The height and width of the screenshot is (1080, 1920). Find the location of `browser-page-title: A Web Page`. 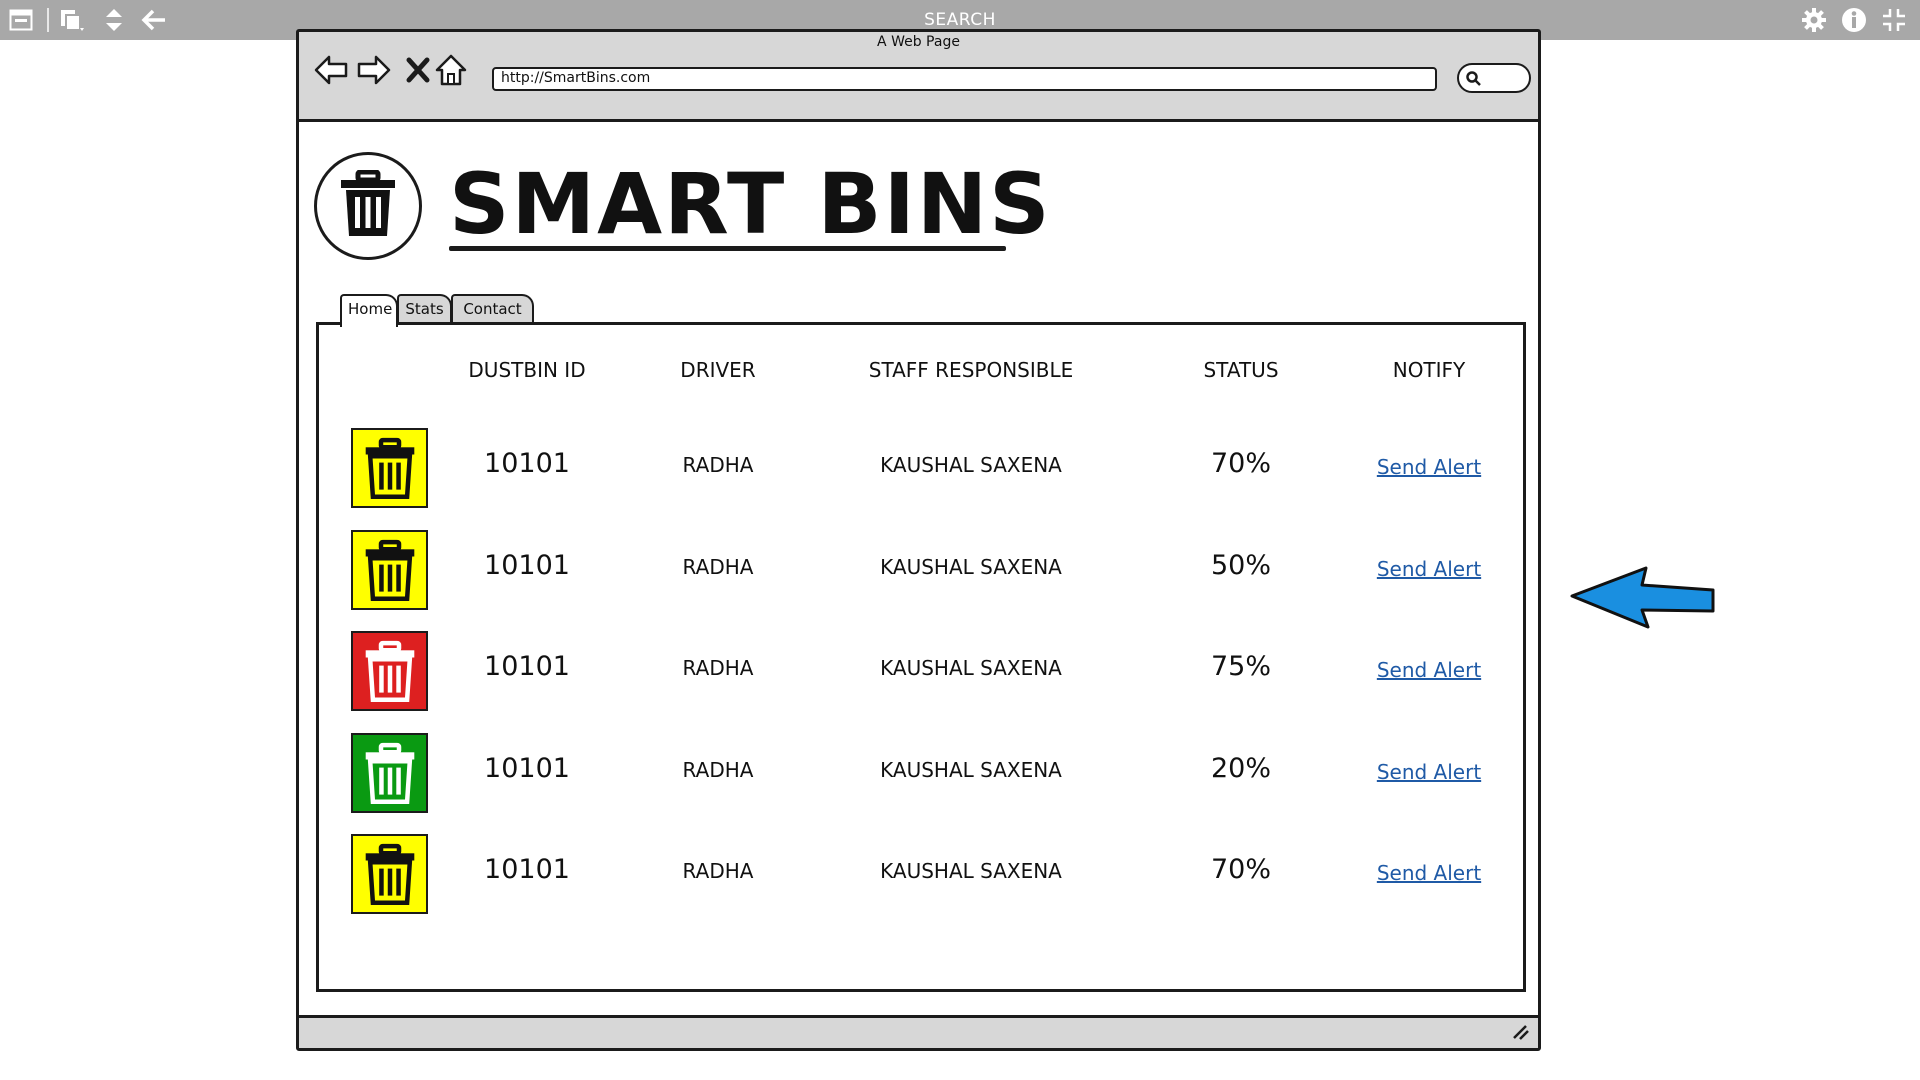

browser-page-title: A Web Page is located at coordinates (918, 42).